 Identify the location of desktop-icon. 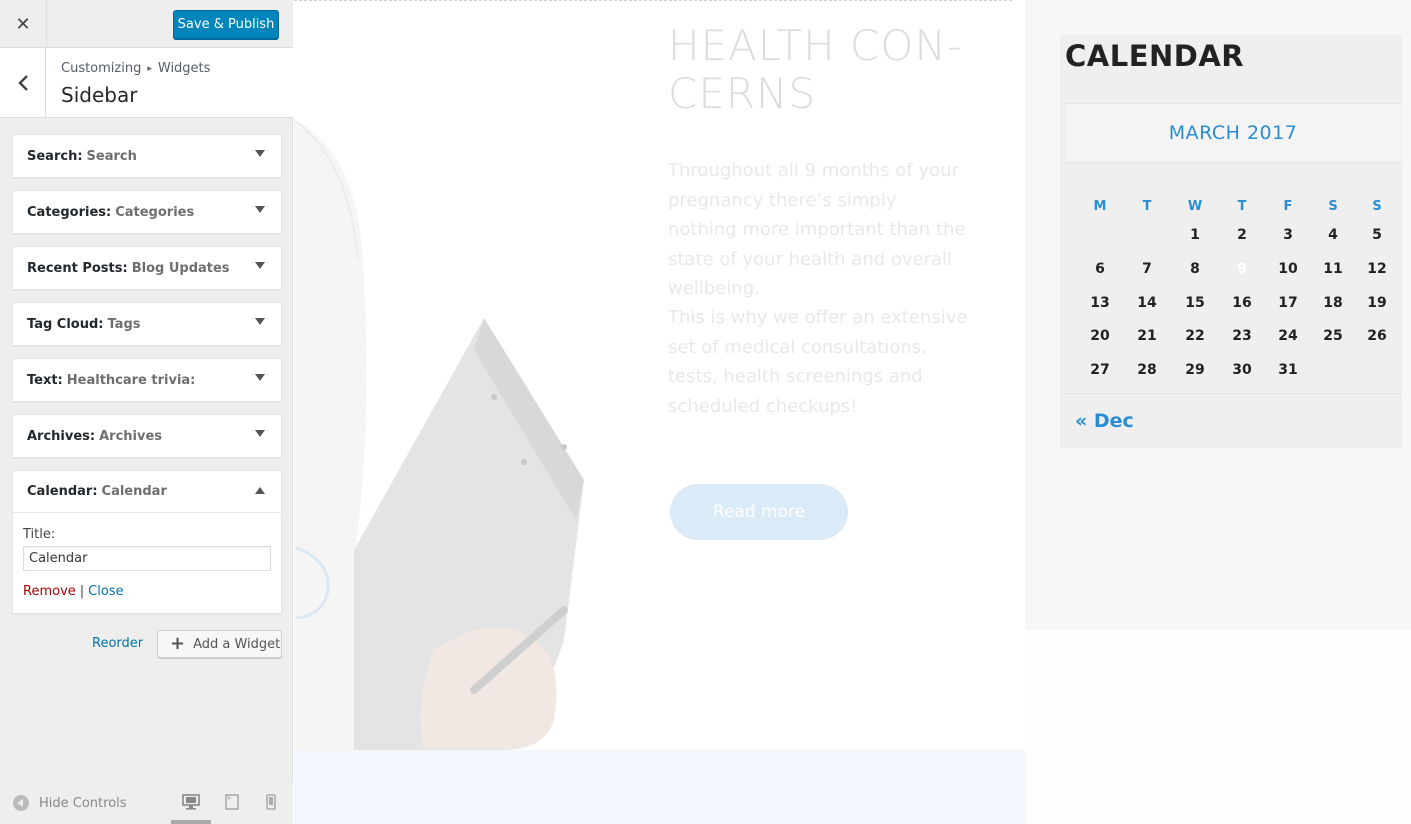
(191, 802).